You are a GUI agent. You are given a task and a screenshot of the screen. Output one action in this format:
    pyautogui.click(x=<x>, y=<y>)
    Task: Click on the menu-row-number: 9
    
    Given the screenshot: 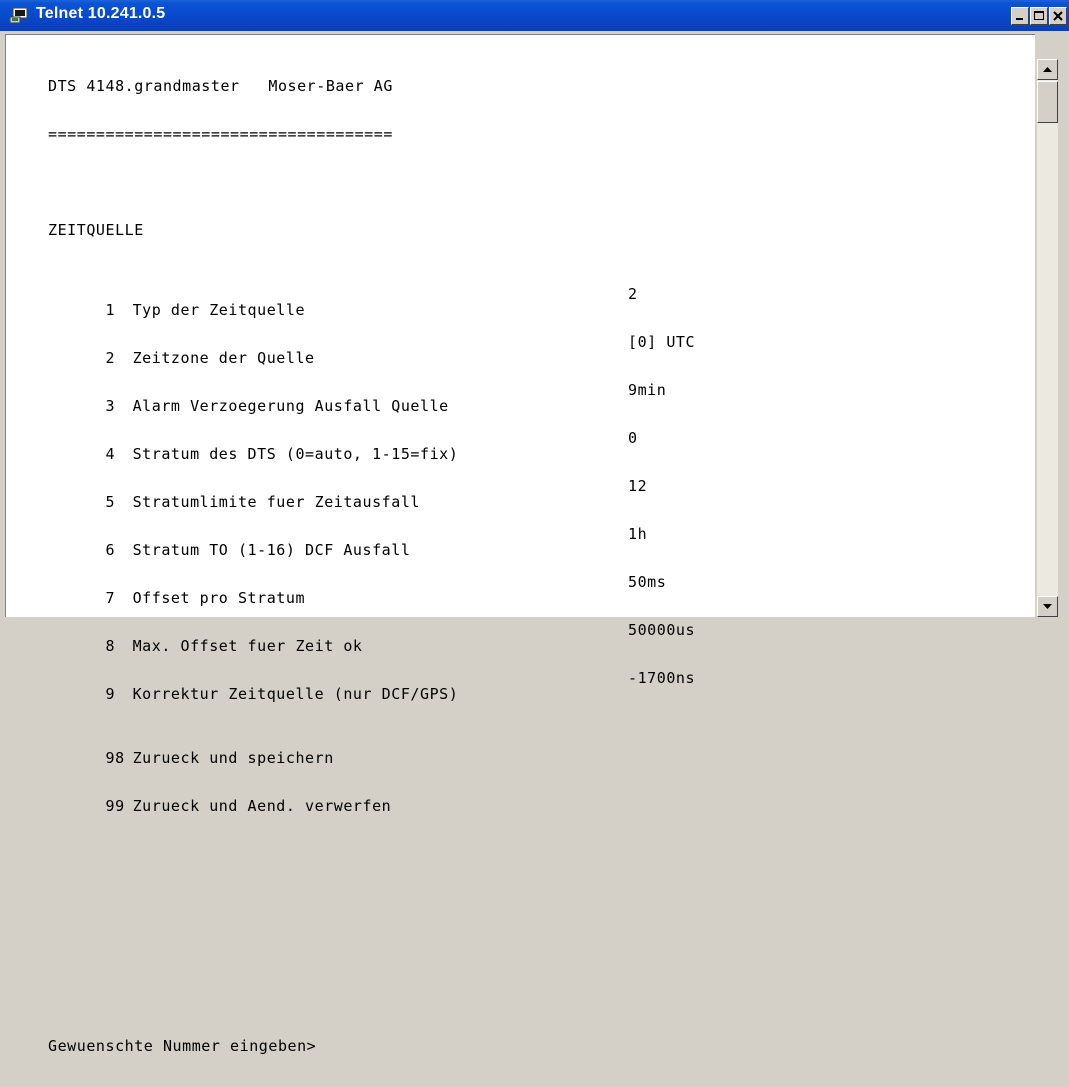 What is the action you would take?
    pyautogui.click(x=110, y=694)
    